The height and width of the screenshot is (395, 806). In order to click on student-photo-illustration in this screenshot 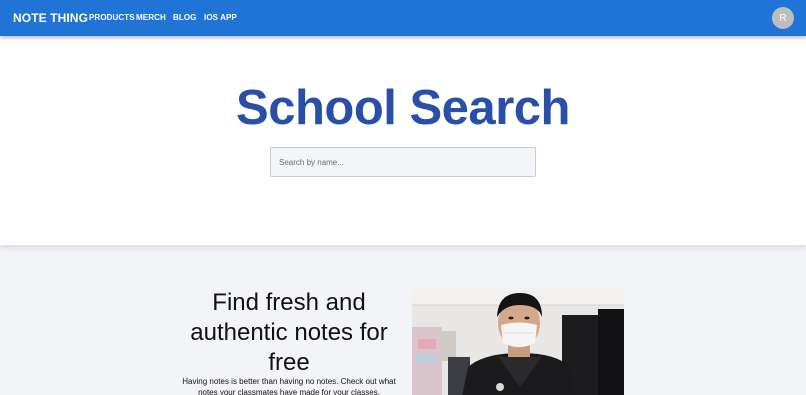, I will do `click(518, 341)`.